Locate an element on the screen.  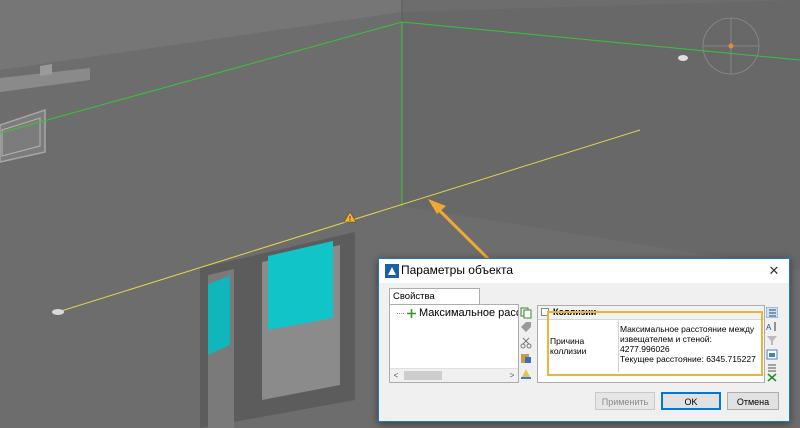
delete-icon is located at coordinates (772, 377).